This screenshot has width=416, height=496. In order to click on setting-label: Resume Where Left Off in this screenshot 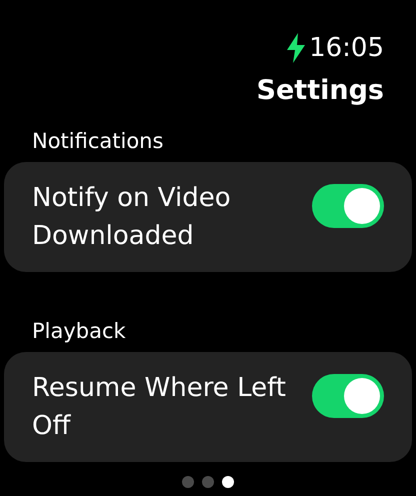, I will do `click(159, 407)`.